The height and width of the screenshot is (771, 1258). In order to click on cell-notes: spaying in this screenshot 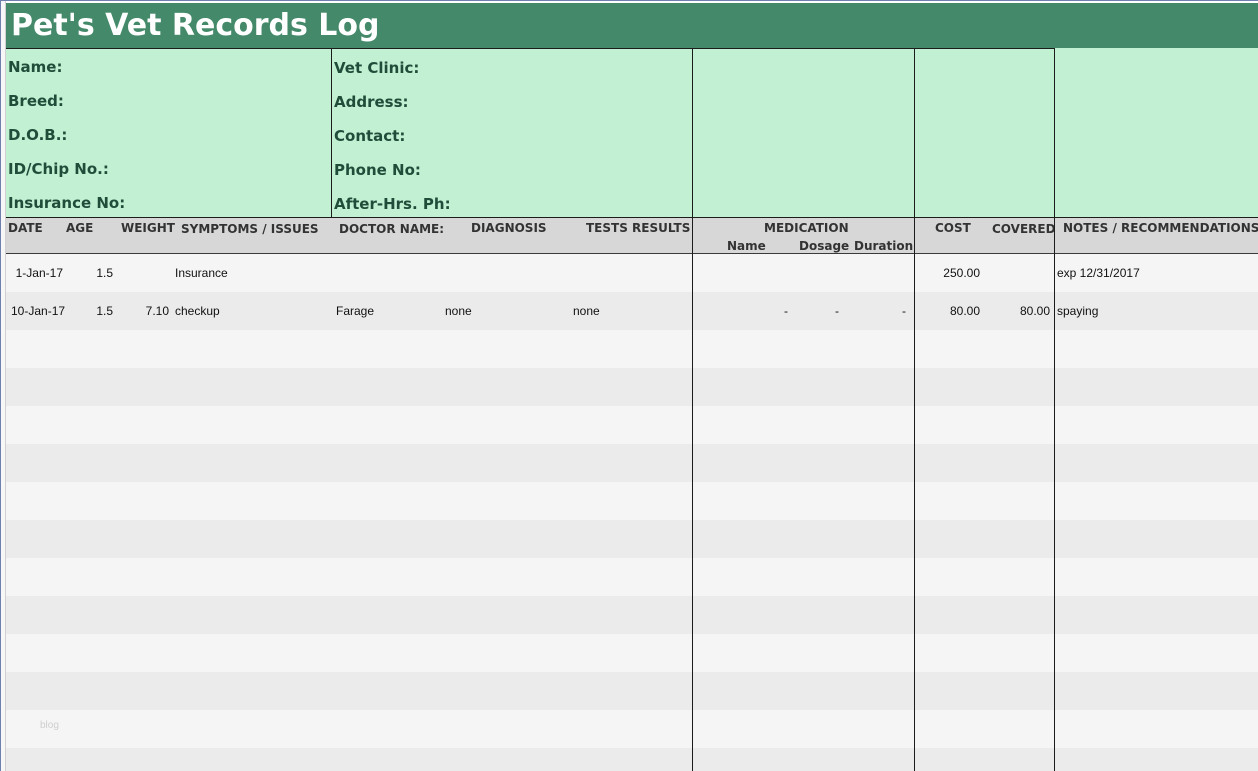, I will do `click(1154, 311)`.